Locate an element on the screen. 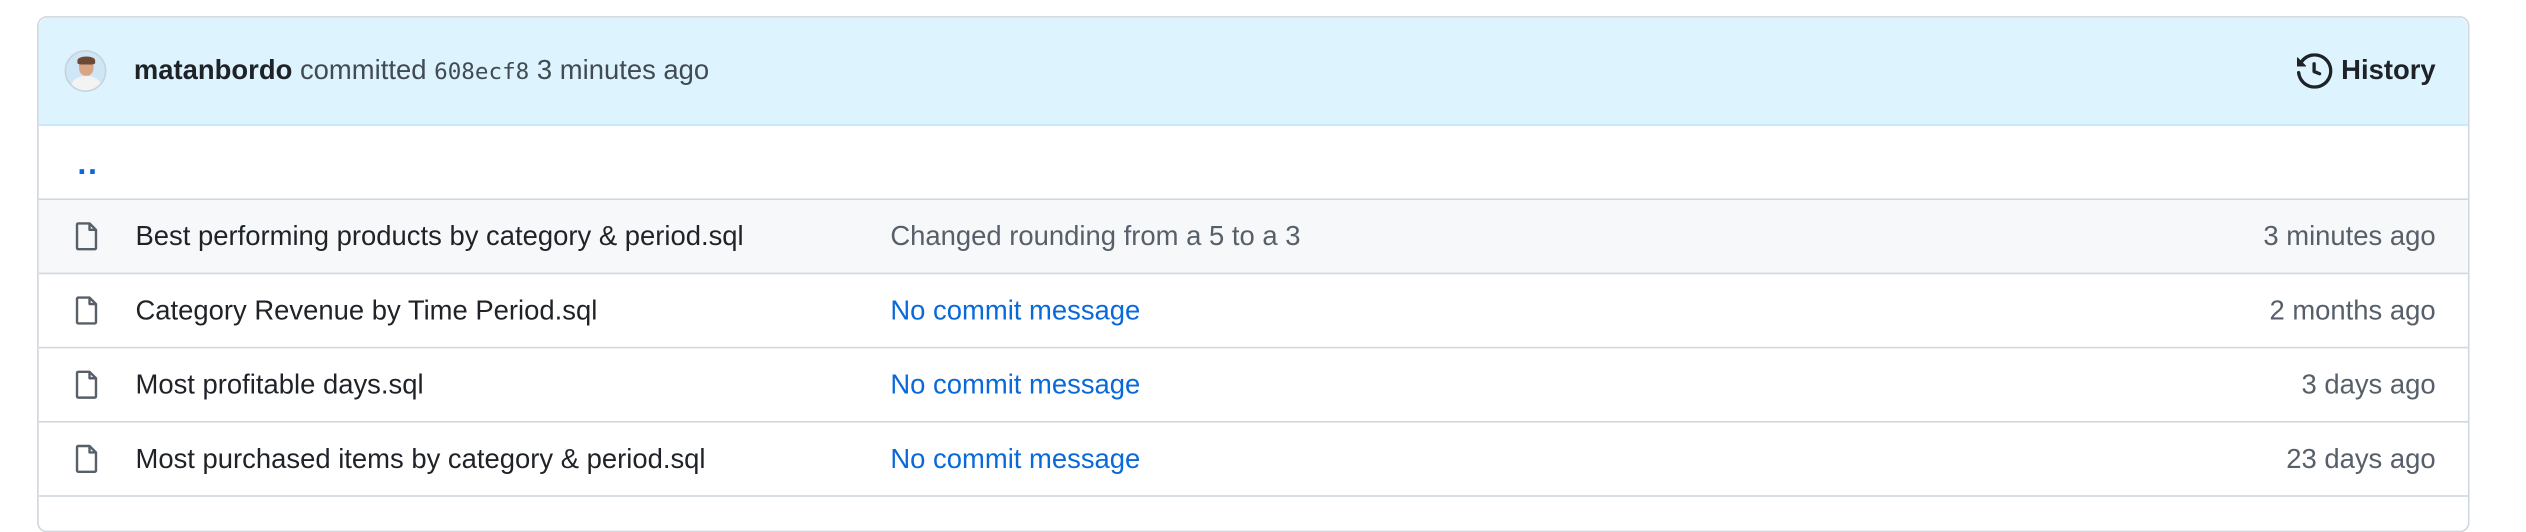 This screenshot has height=532, width=2526. avatar is located at coordinates (85, 71).